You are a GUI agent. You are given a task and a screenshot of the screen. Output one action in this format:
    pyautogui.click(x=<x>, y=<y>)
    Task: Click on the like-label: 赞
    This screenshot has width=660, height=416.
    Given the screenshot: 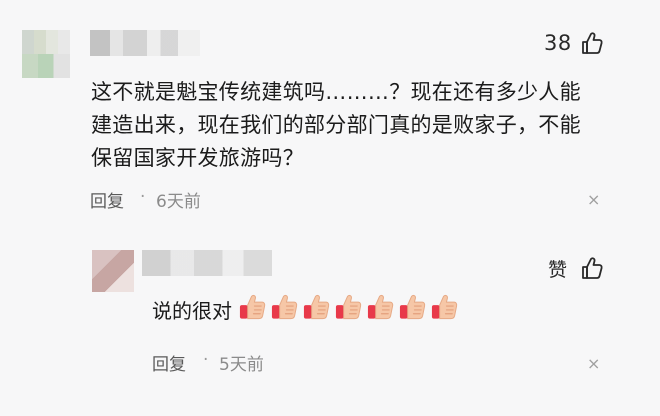 What is the action you would take?
    pyautogui.click(x=557, y=268)
    